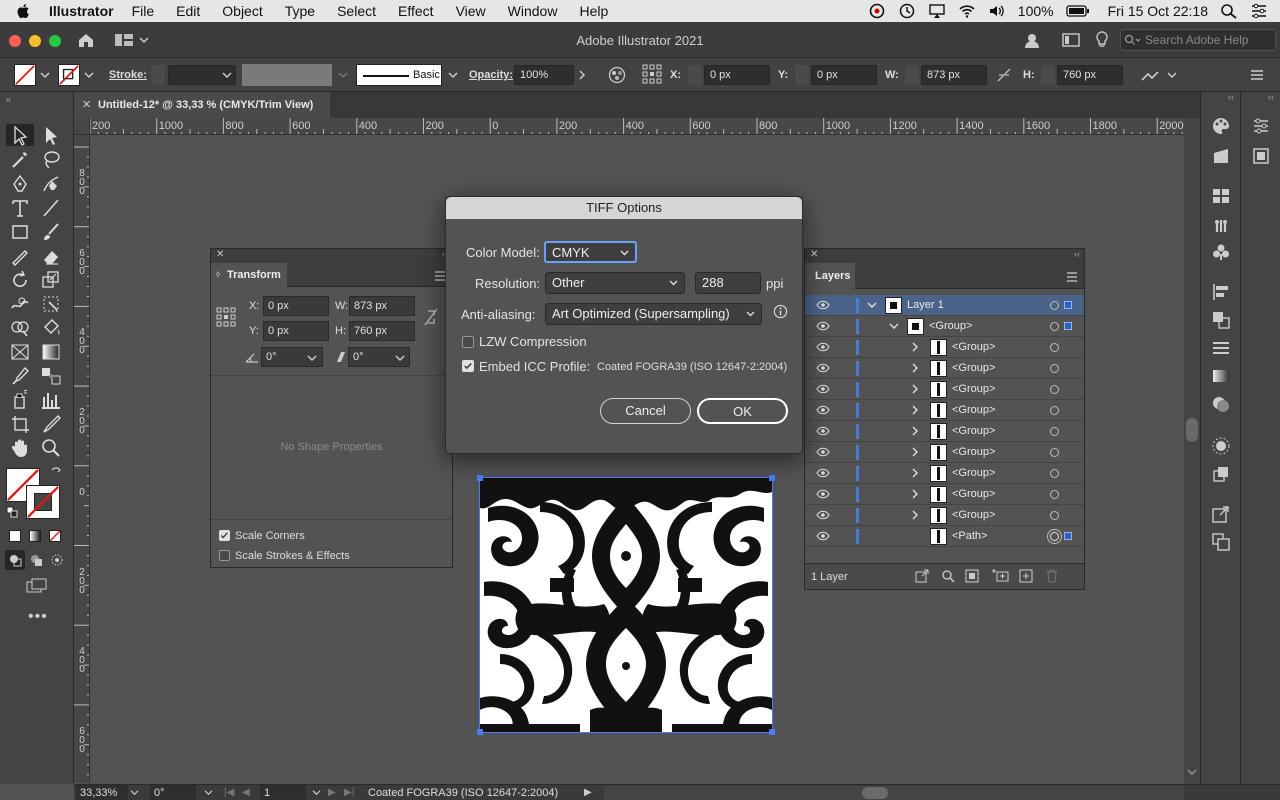 This screenshot has width=1280, height=800. I want to click on brush-definition-dropdown: Basic, so click(399, 75).